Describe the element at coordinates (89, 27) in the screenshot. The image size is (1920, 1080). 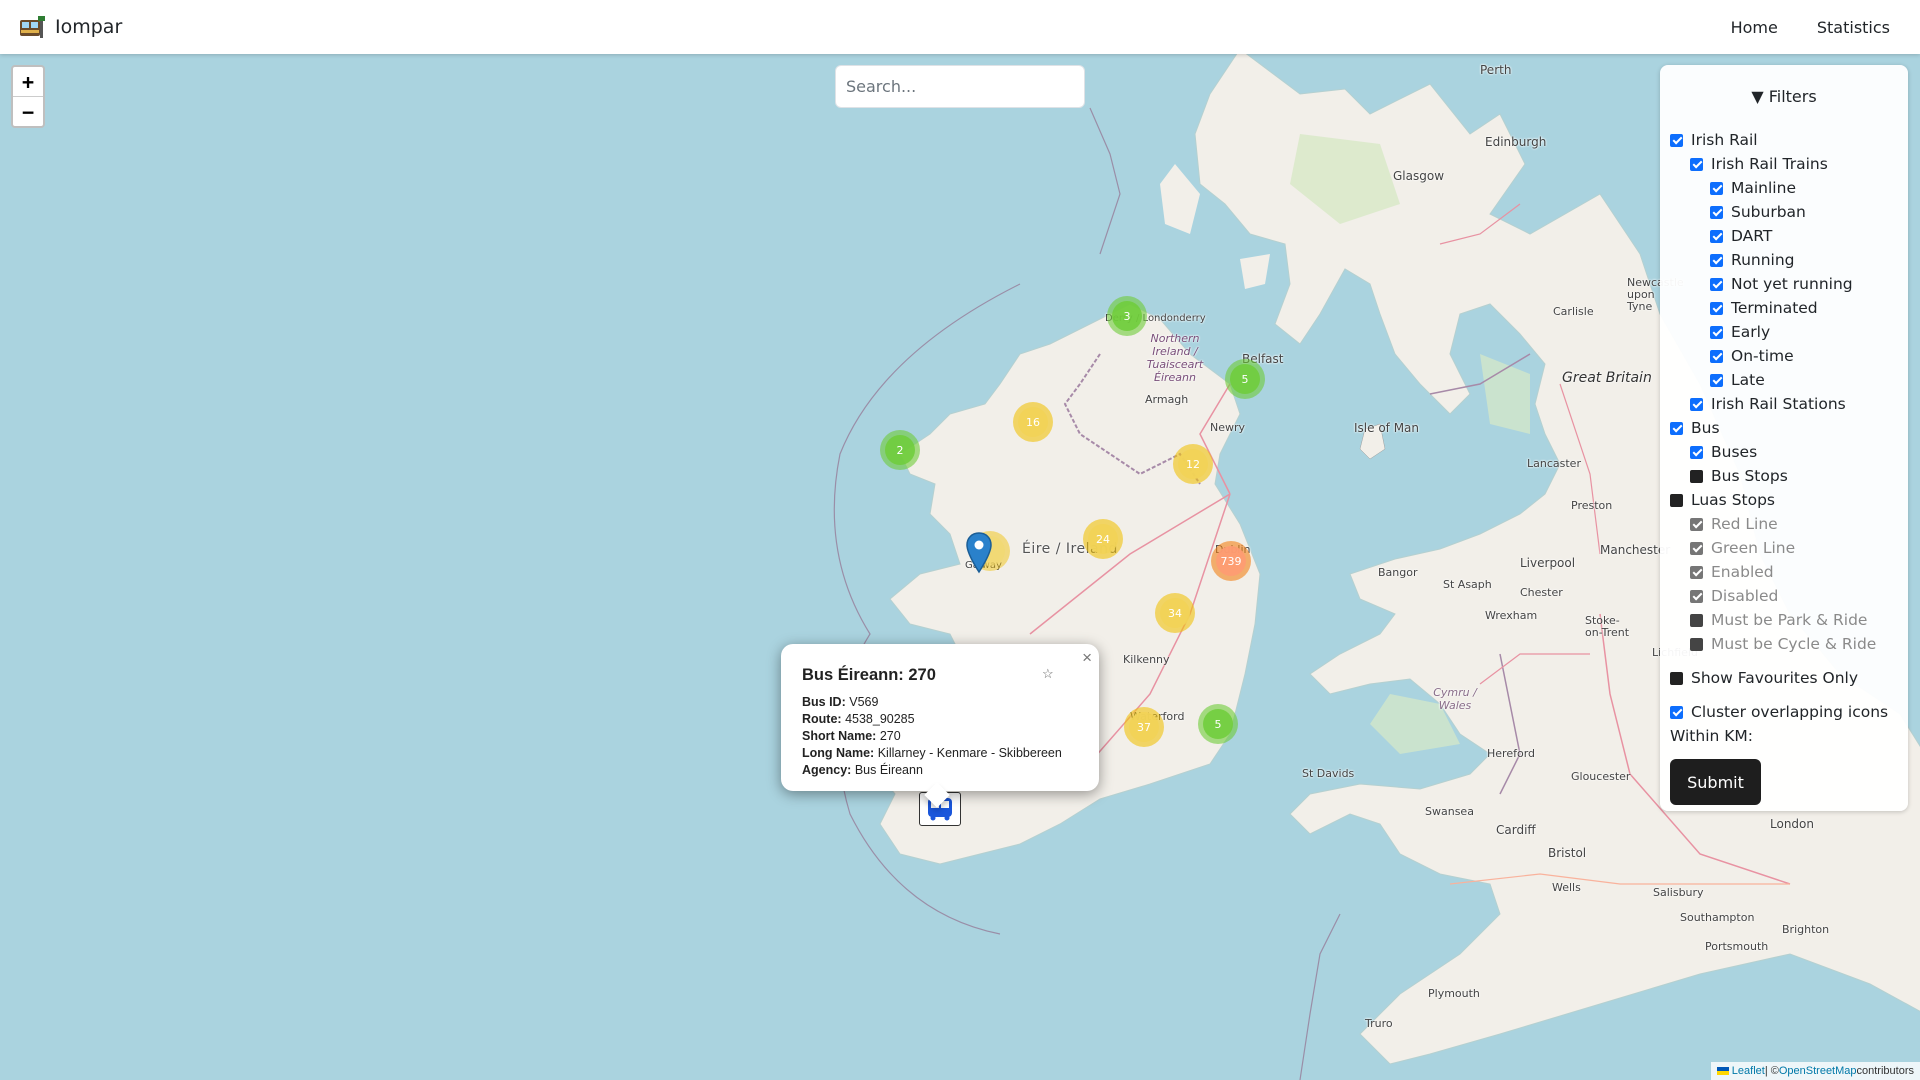
I see `app-title: Iompar` at that location.